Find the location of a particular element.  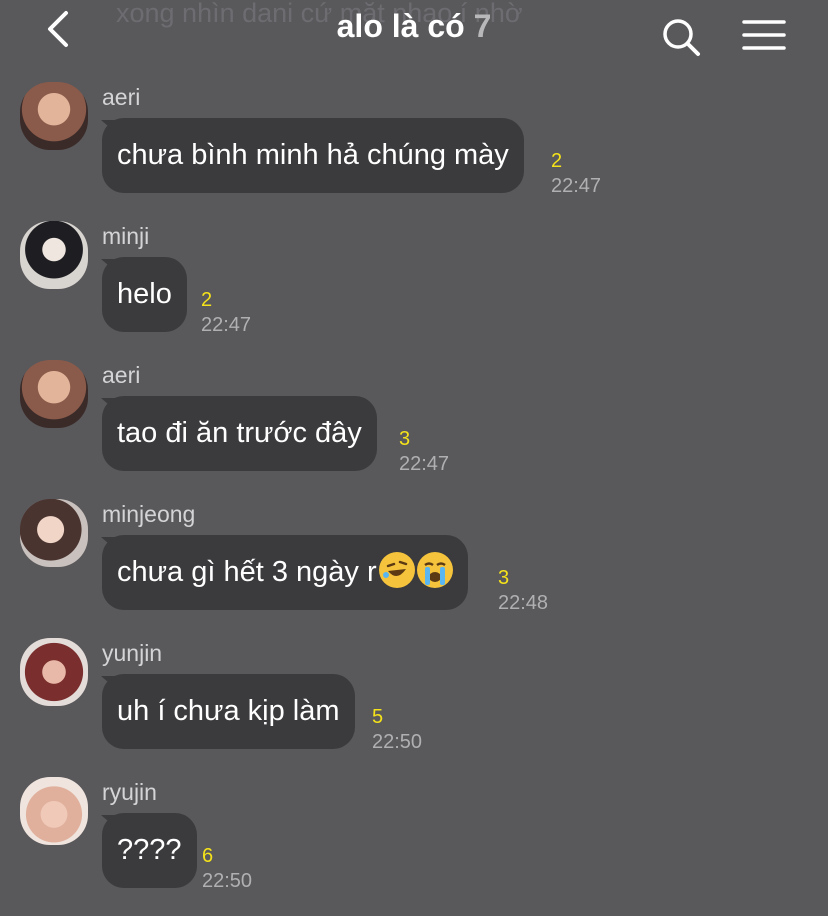

message-time: 22:48 is located at coordinates (523, 603).